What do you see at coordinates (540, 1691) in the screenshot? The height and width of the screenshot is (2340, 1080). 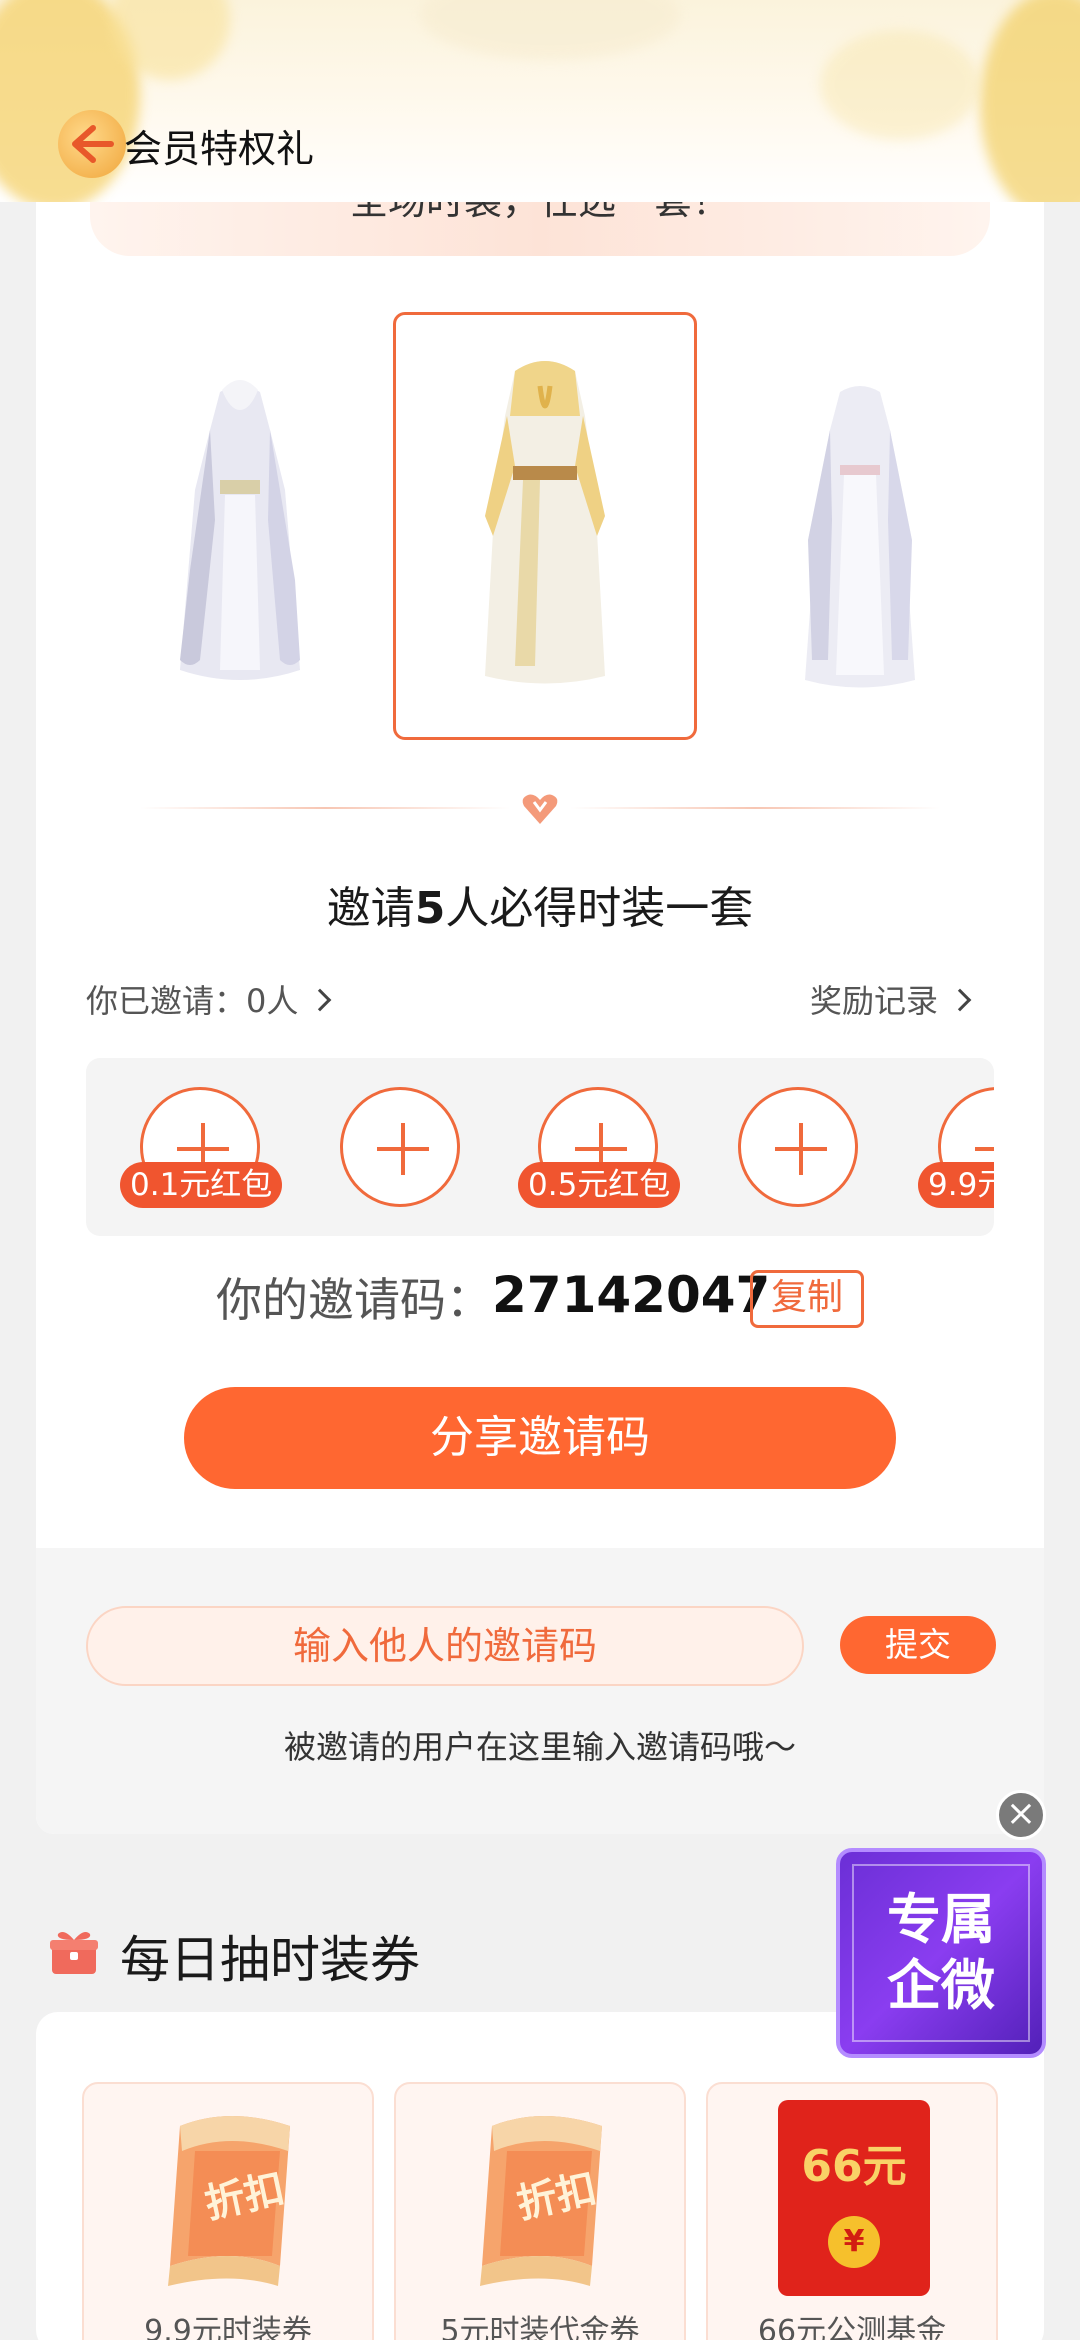 I see `redeem-code-section` at bounding box center [540, 1691].